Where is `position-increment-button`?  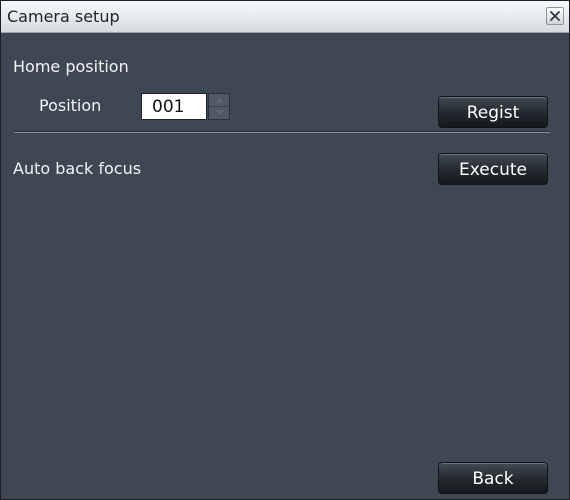 position-increment-button is located at coordinates (219, 100).